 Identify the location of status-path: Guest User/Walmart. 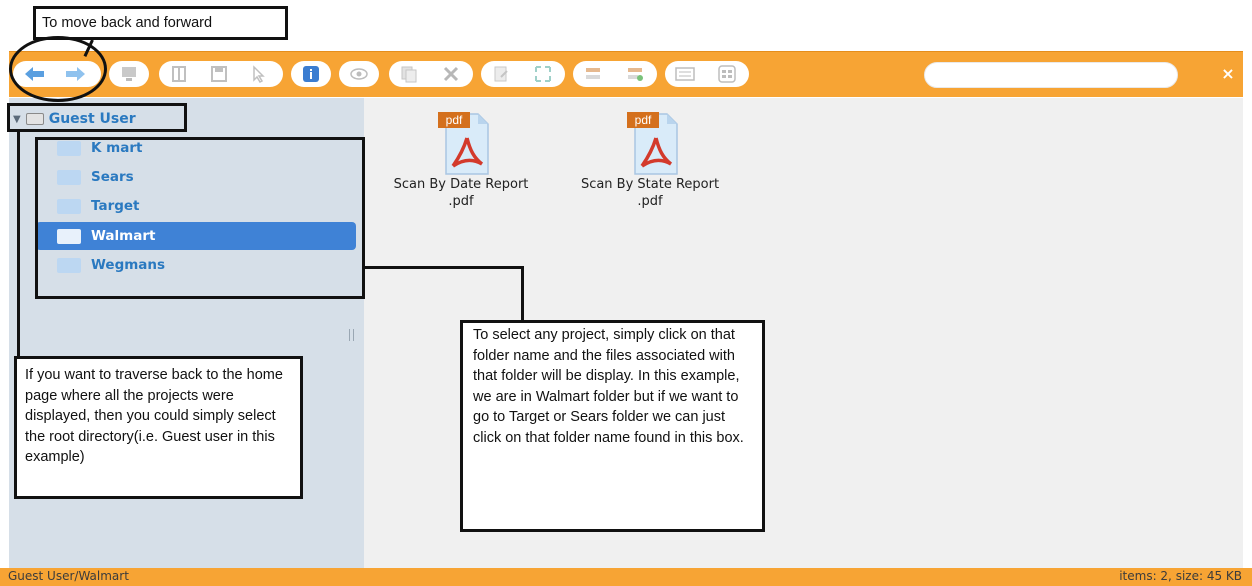
(68, 576).